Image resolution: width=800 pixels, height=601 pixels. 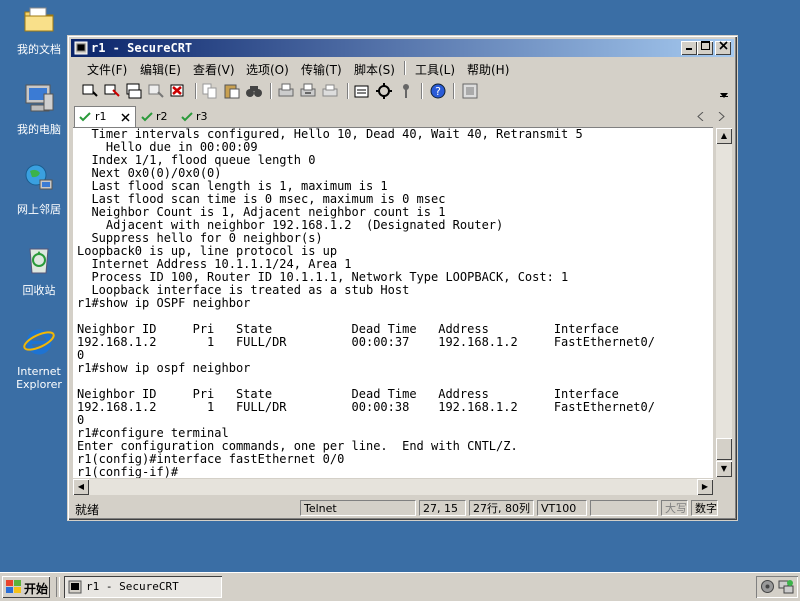 What do you see at coordinates (442, 508) in the screenshot?
I see `status-cursor-position: 27, 15` at bounding box center [442, 508].